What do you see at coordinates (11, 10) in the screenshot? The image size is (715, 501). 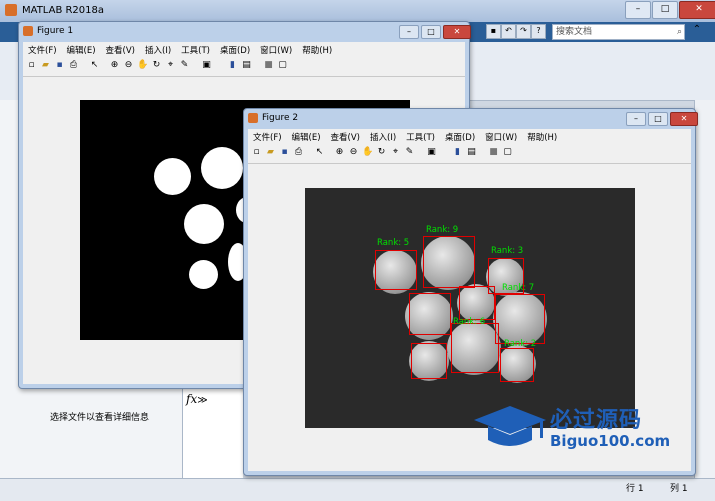 I see `matlab-logo-icon` at bounding box center [11, 10].